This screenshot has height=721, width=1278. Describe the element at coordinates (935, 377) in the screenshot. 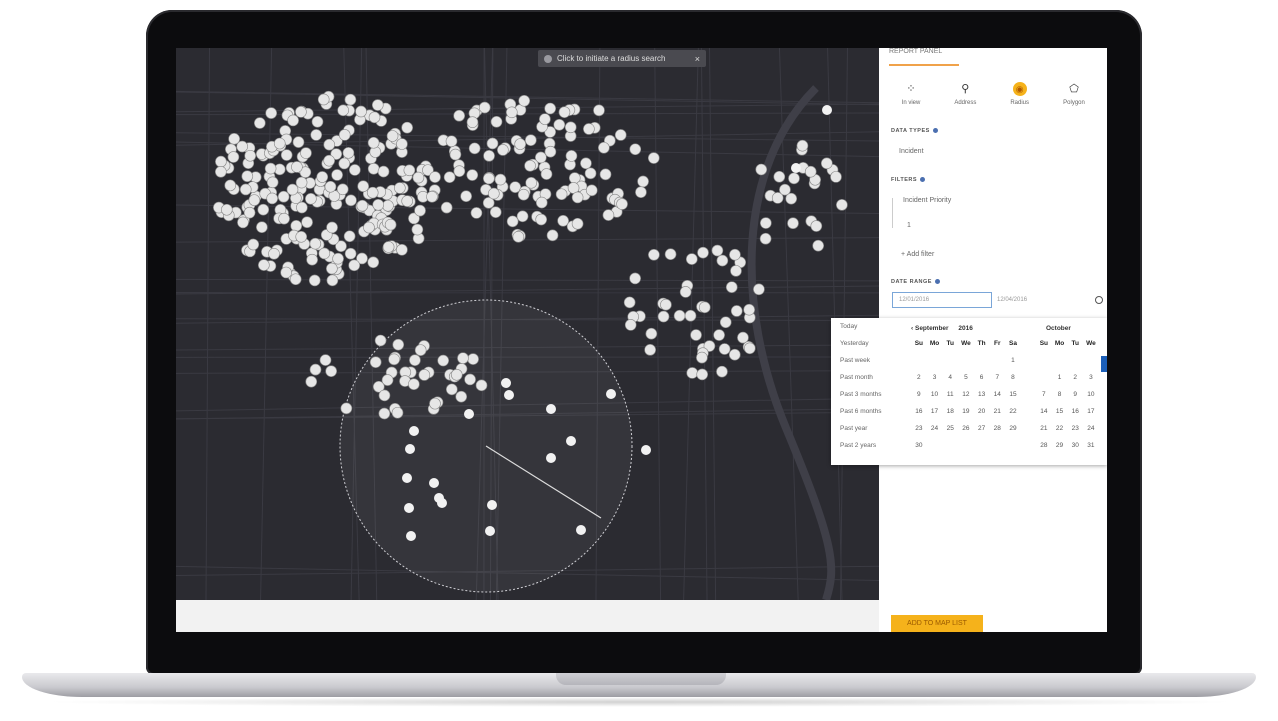

I see `calendar-day: 3` at that location.